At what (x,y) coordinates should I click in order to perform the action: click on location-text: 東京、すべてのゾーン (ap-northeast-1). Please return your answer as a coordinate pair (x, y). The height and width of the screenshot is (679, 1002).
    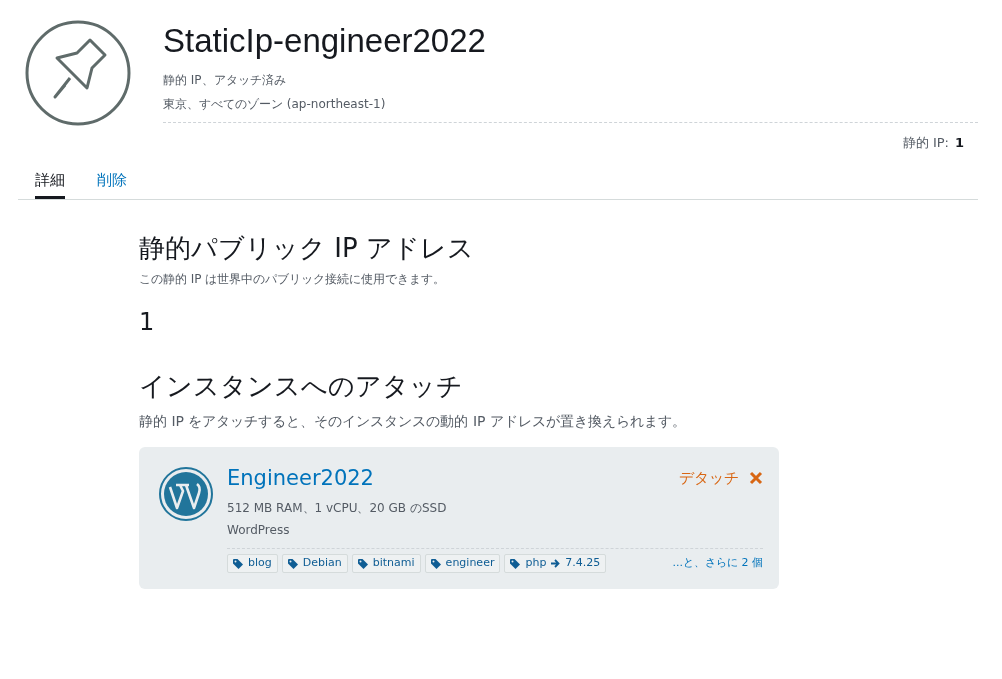
    Looking at the image, I should click on (275, 104).